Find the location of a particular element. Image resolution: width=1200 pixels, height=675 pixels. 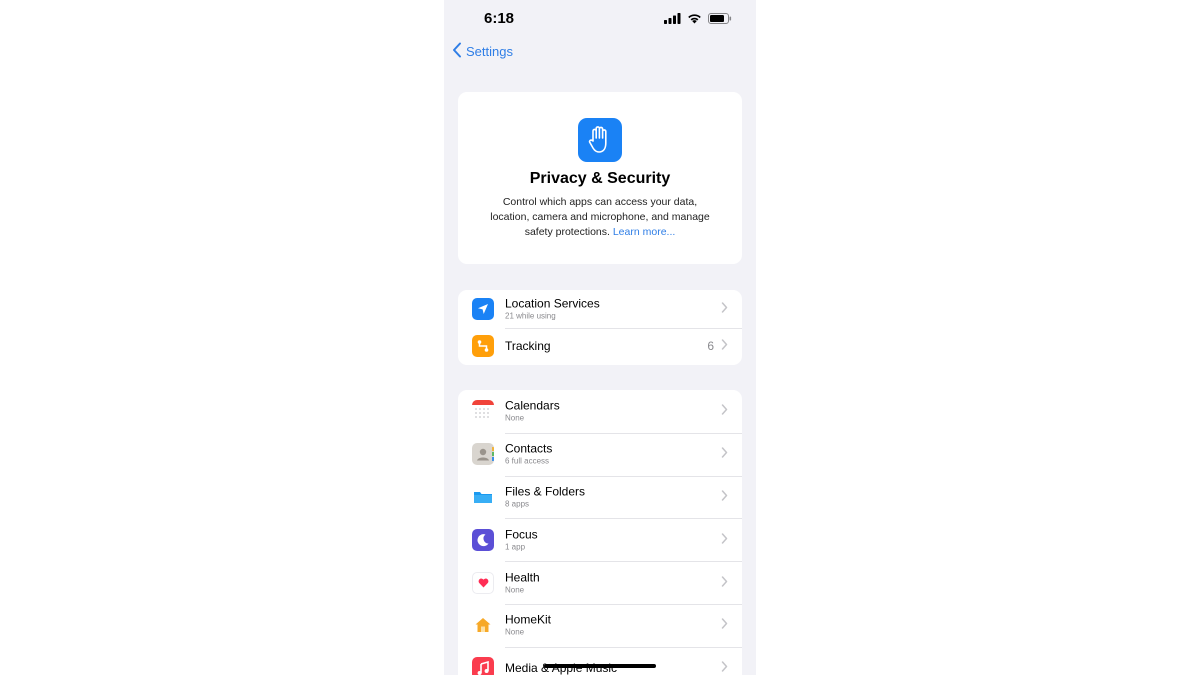

heart-icon is located at coordinates (483, 582).